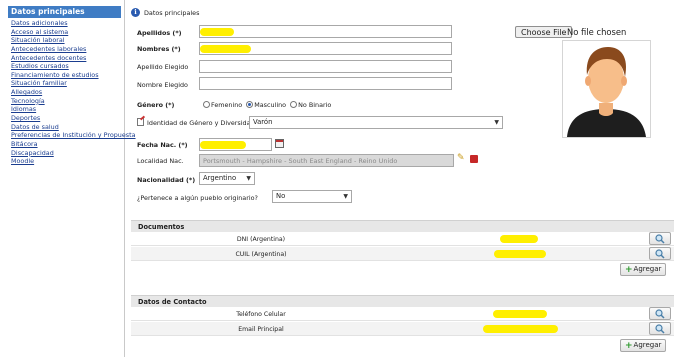 Image resolution: width=690 pixels, height=357 pixels. I want to click on table-row: CUIL (Argentina), so click(402, 254).